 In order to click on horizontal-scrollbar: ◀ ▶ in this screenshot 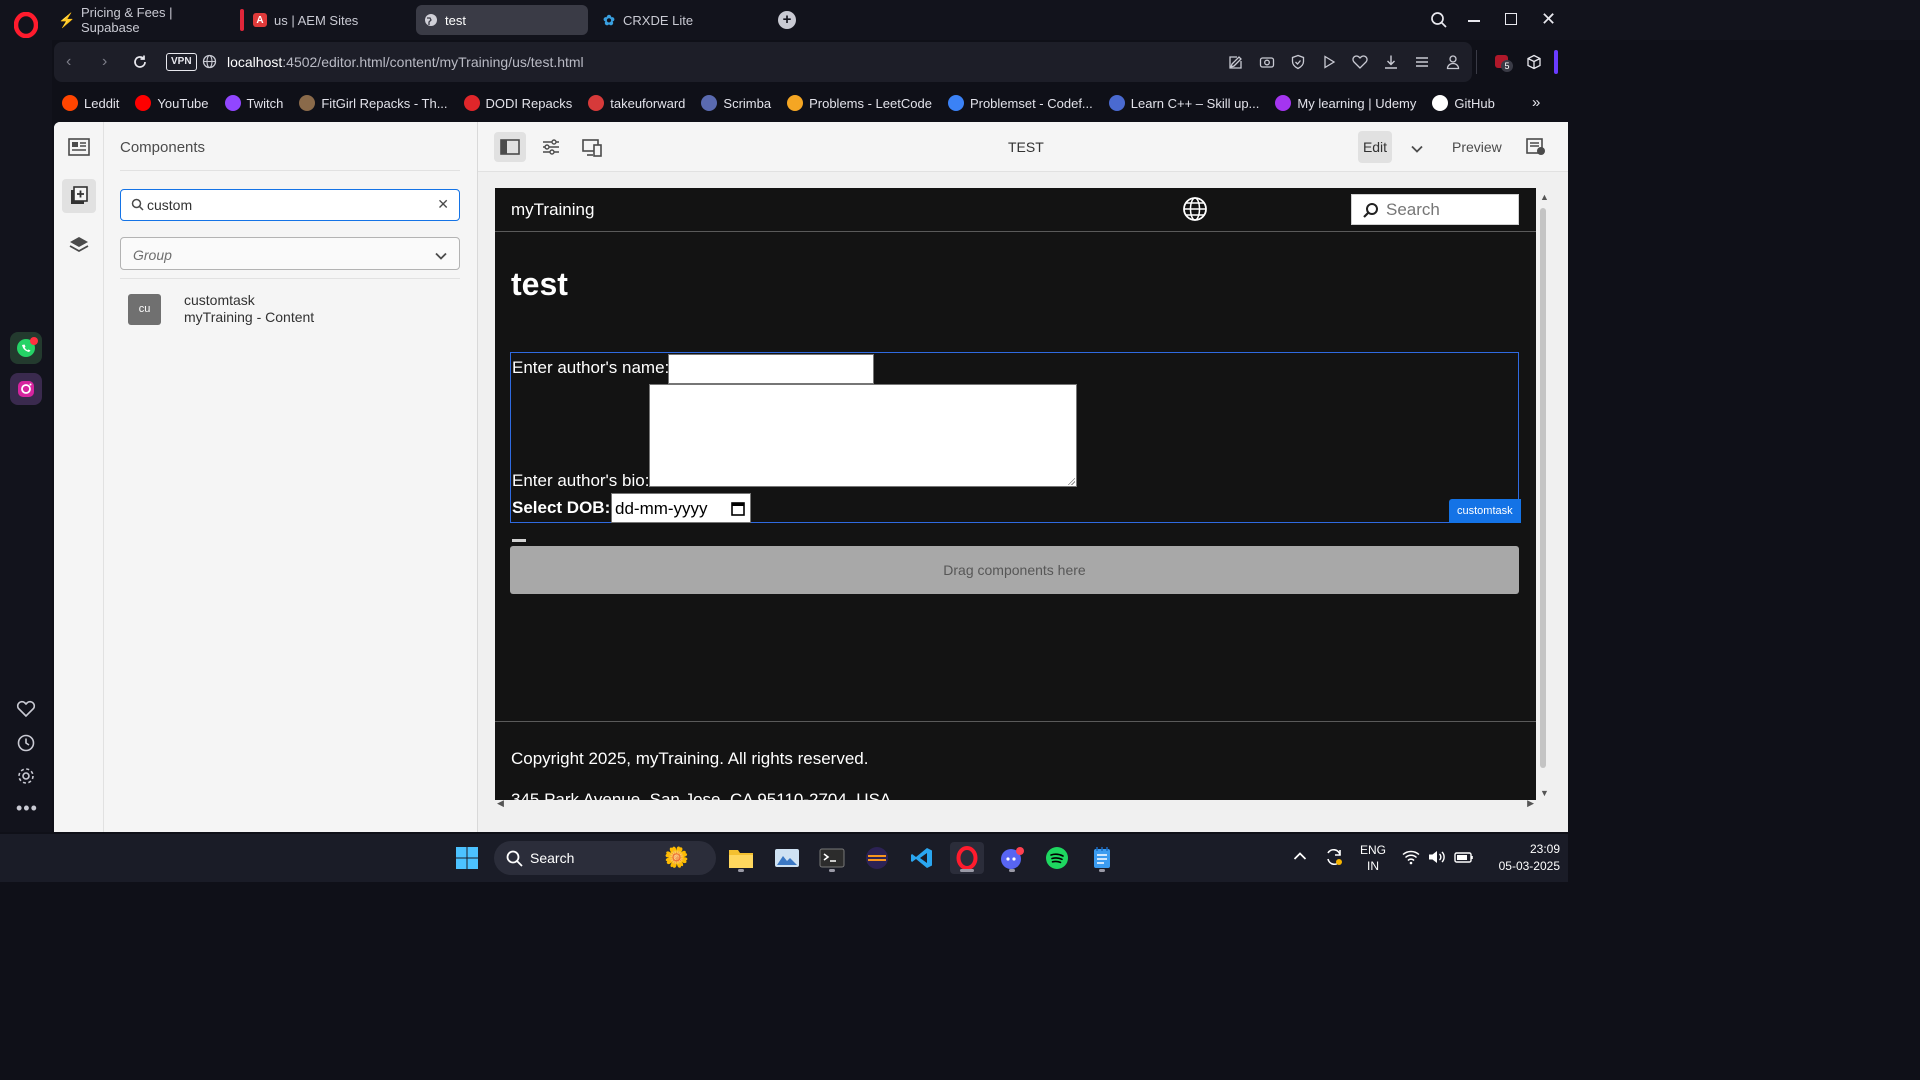, I will do `click(1015, 804)`.